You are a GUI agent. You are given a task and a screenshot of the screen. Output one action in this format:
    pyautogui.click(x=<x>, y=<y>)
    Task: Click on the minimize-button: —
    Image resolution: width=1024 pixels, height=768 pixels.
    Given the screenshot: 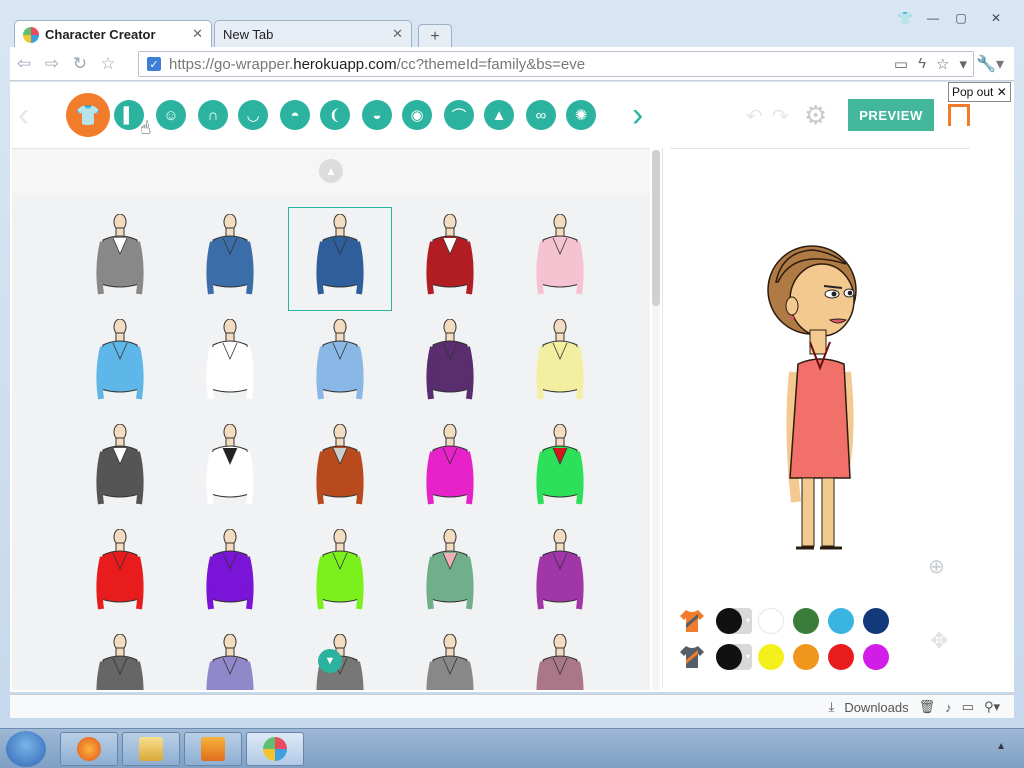 What is the action you would take?
    pyautogui.click(x=933, y=18)
    